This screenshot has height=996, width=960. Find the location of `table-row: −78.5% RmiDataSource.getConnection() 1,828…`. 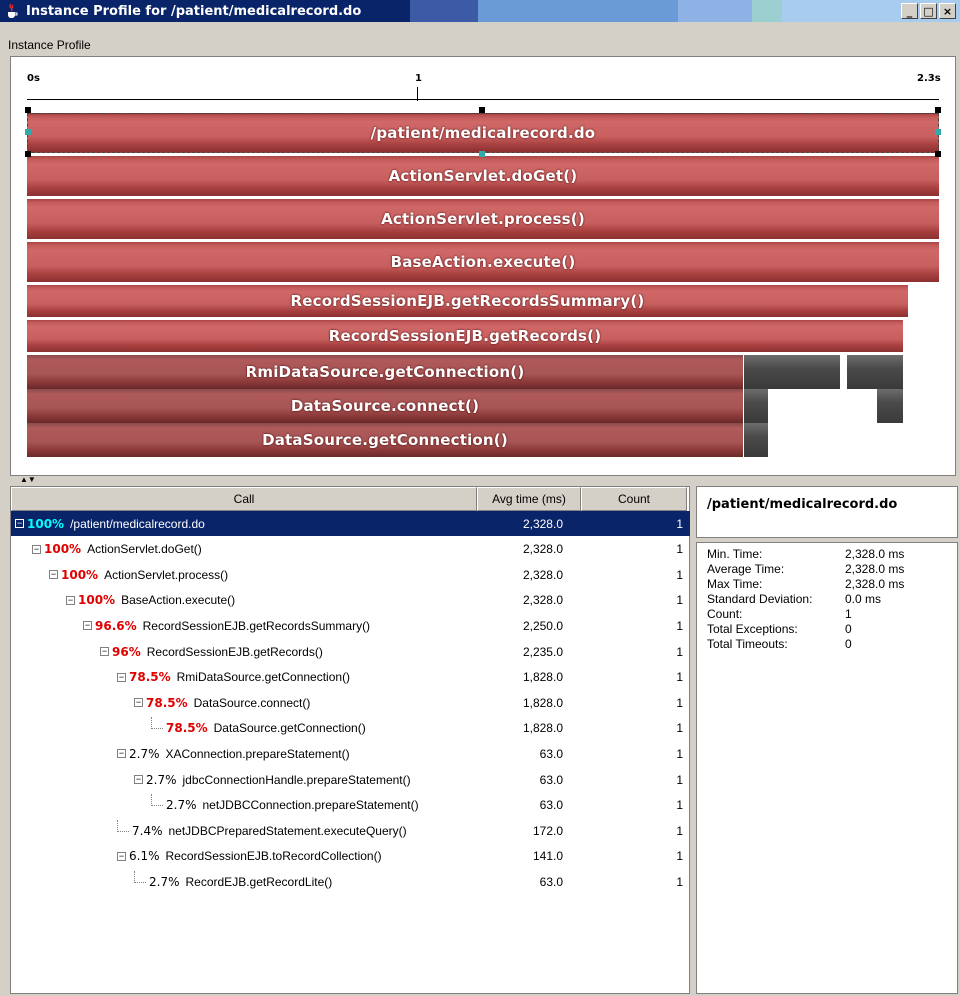

table-row: −78.5% RmiDataSource.getConnection() 1,828… is located at coordinates (351, 677).